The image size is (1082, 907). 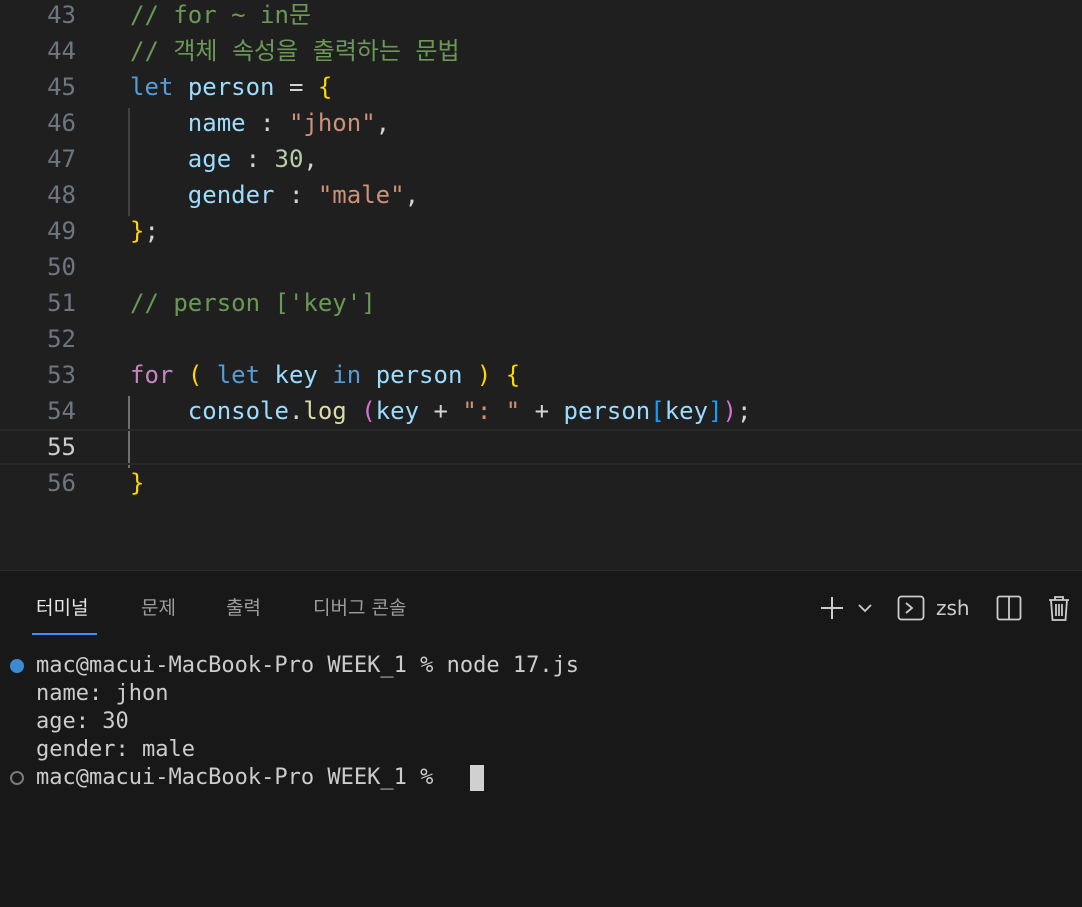 What do you see at coordinates (325, 375) in the screenshot?
I see `code-text: for ( let key in person ) {` at bounding box center [325, 375].